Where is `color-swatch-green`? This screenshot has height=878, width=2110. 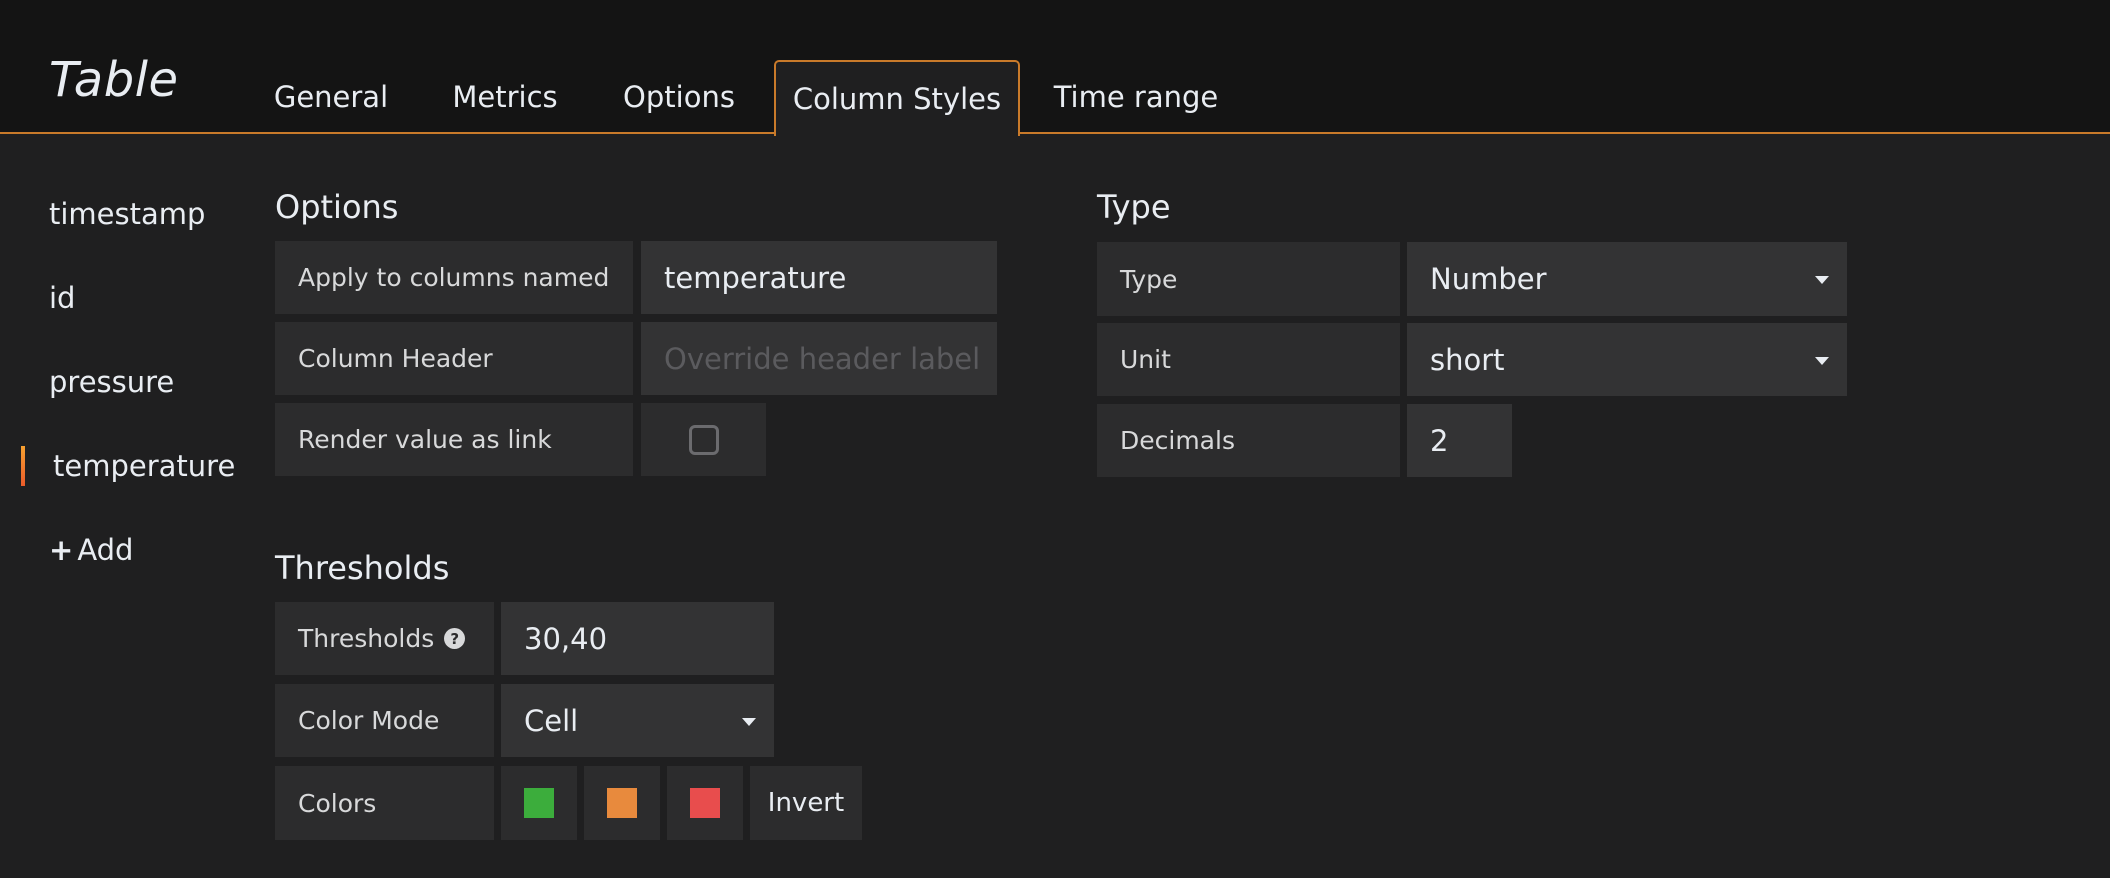 color-swatch-green is located at coordinates (539, 803).